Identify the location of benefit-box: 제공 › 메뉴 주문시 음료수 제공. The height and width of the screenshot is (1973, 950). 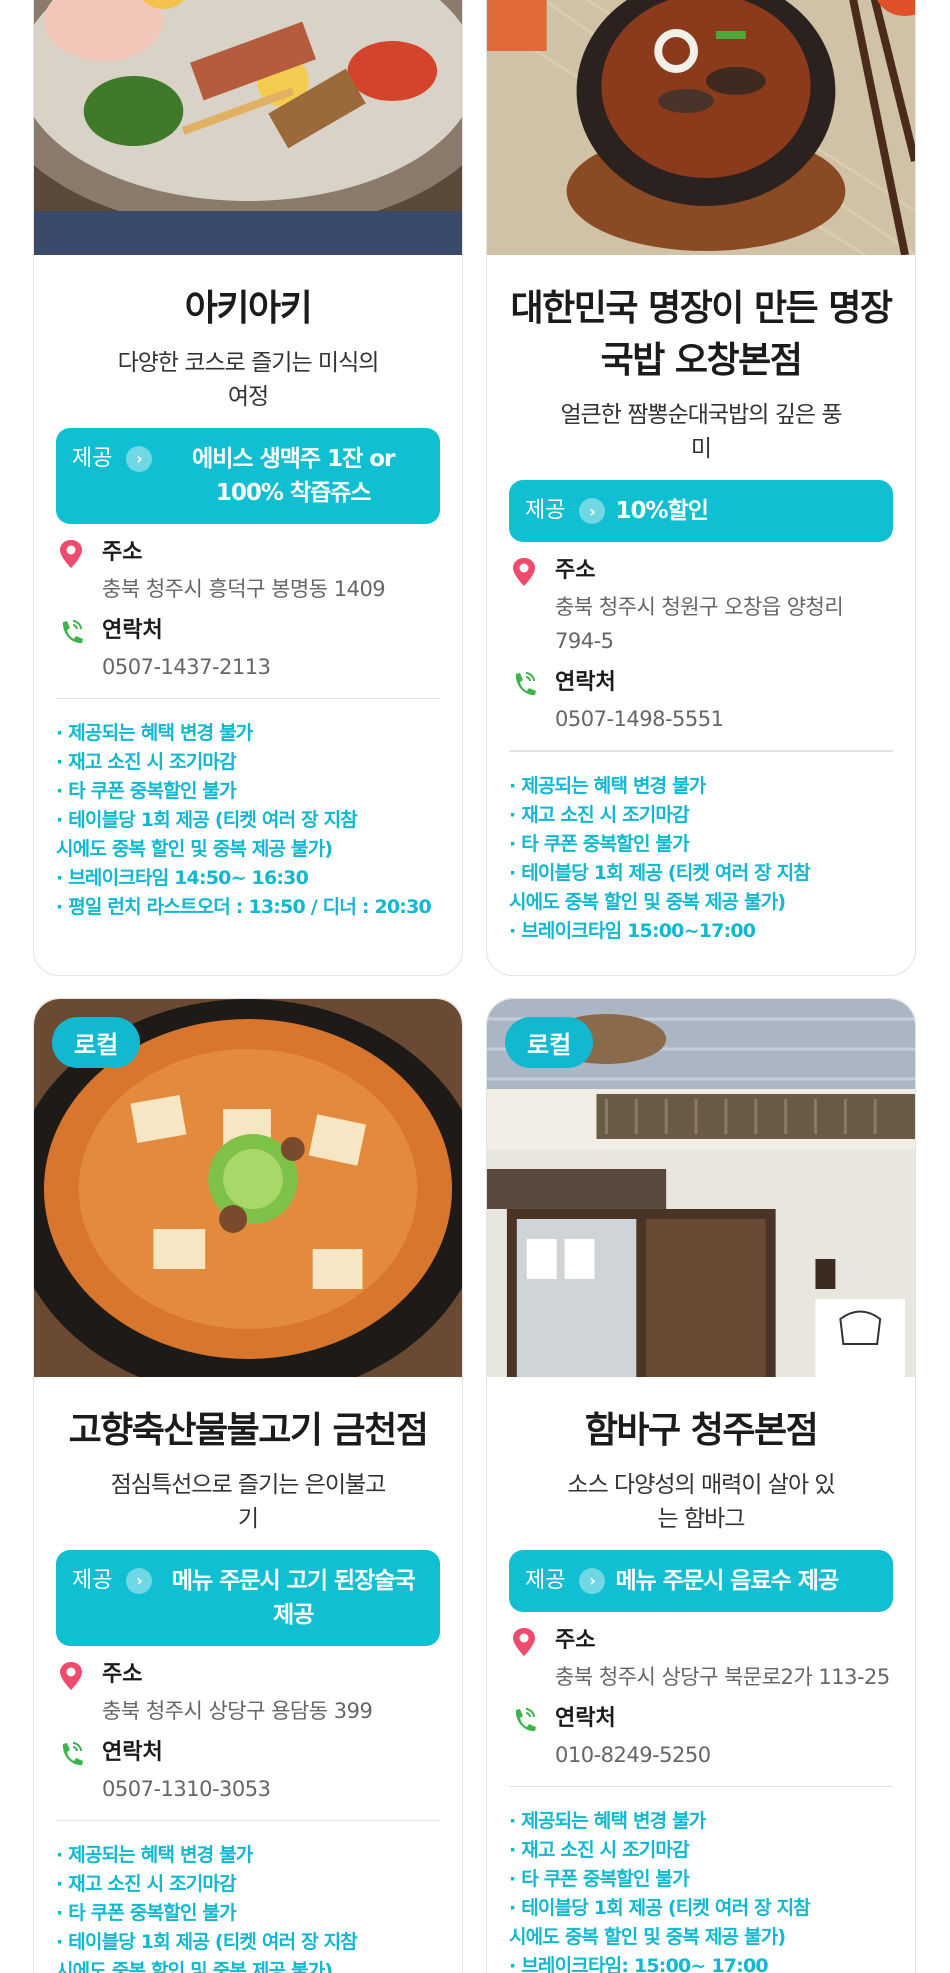
(701, 1580).